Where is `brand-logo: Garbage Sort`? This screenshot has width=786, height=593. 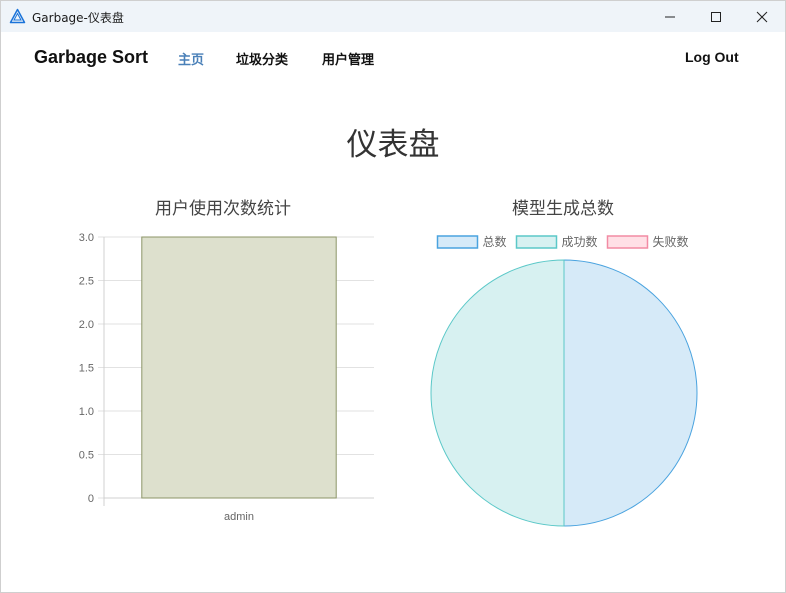
brand-logo: Garbage Sort is located at coordinates (91, 57).